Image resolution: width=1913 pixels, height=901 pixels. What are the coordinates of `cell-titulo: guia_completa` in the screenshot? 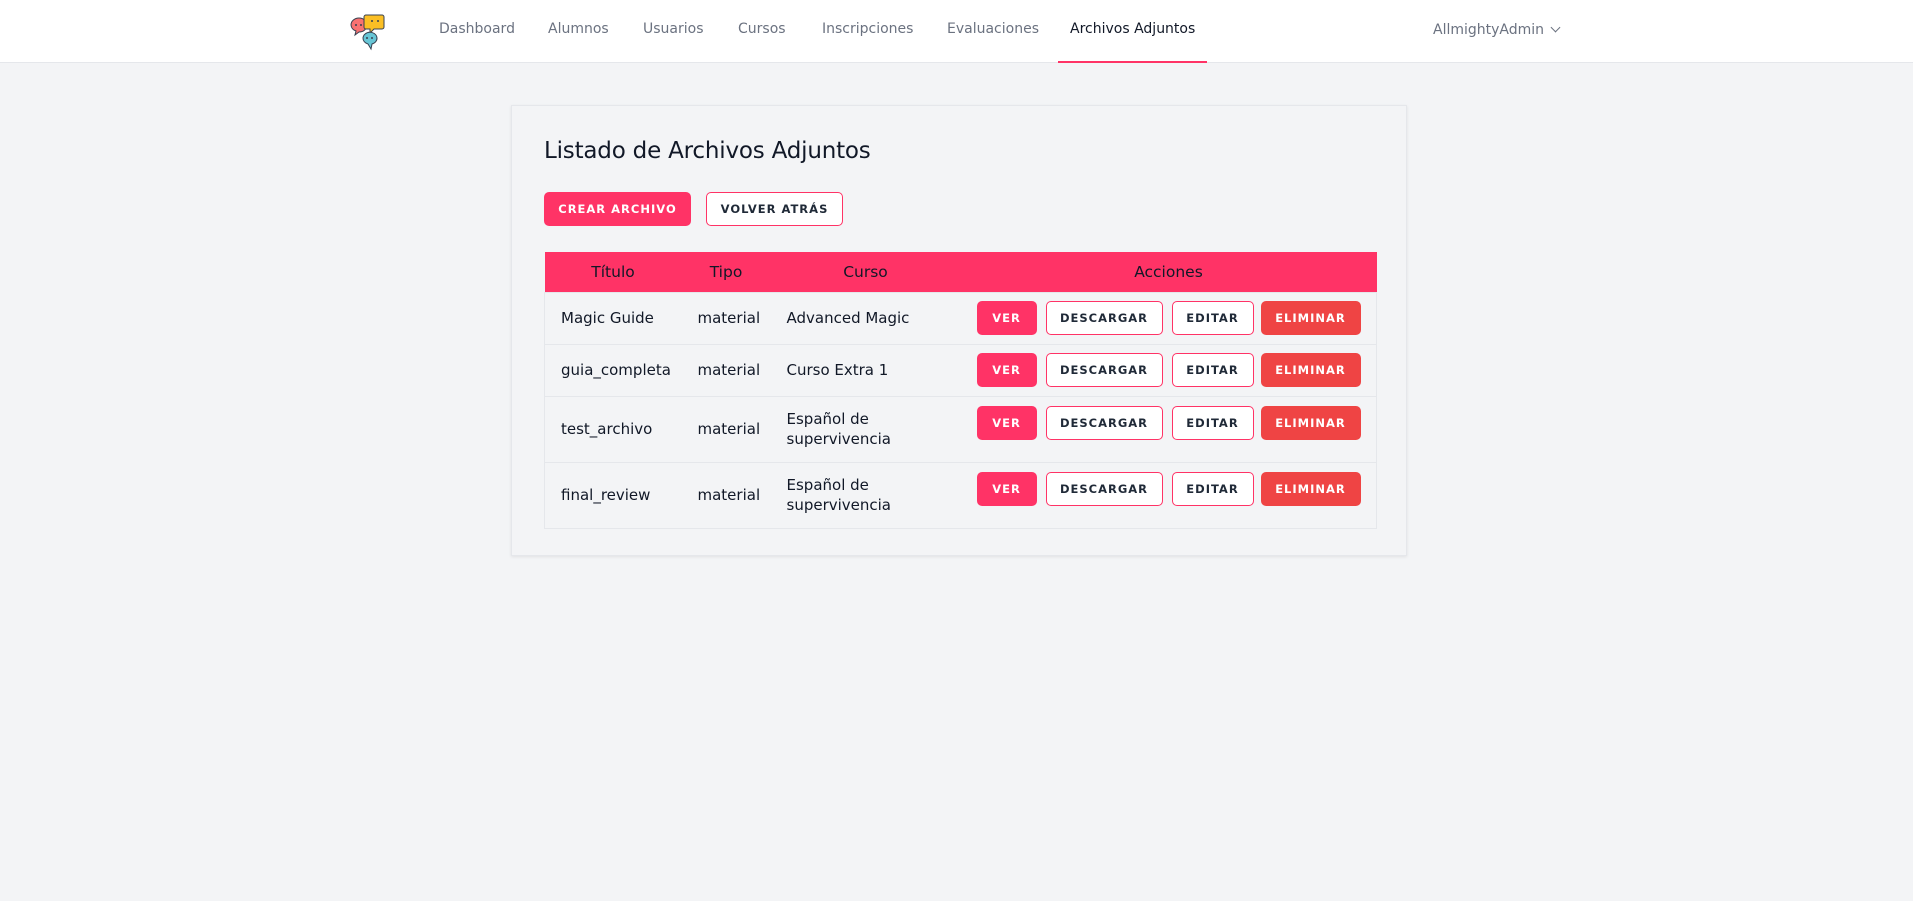 It's located at (613, 369).